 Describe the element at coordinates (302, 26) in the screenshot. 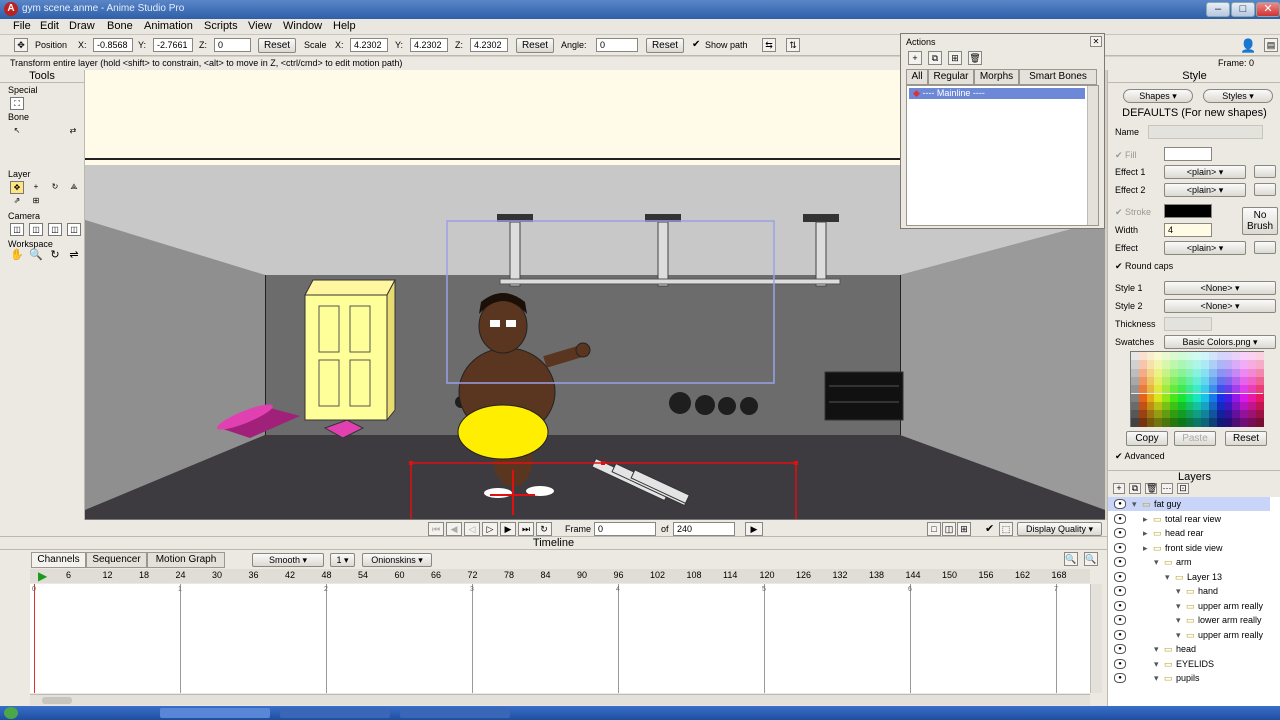

I see `menu-window: Window` at that location.